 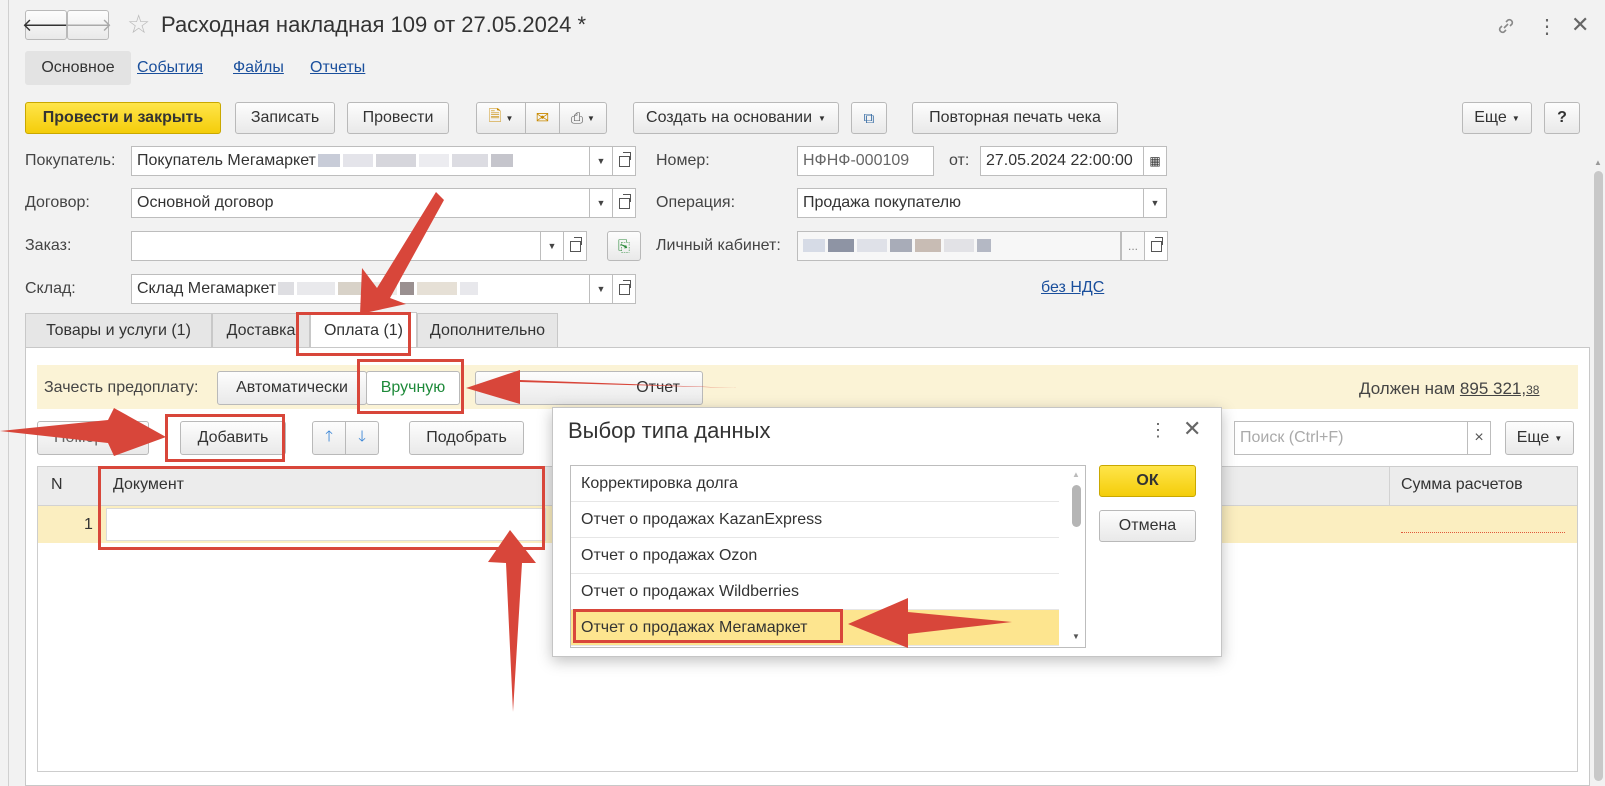 What do you see at coordinates (512, 621) in the screenshot?
I see `arrow-to-document-cell` at bounding box center [512, 621].